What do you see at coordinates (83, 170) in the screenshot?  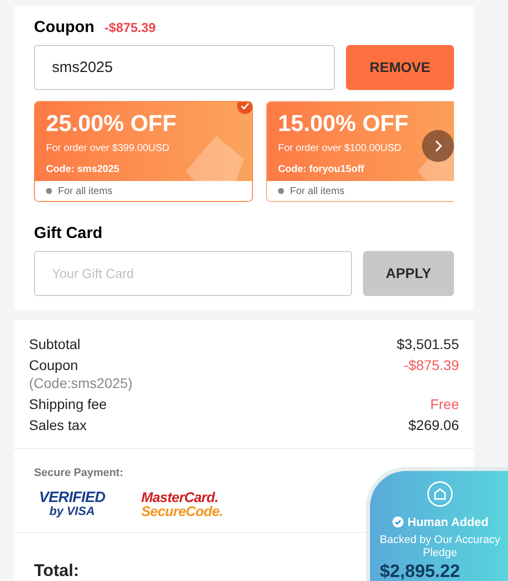 I see `coupon-code: Code: sms2025` at bounding box center [83, 170].